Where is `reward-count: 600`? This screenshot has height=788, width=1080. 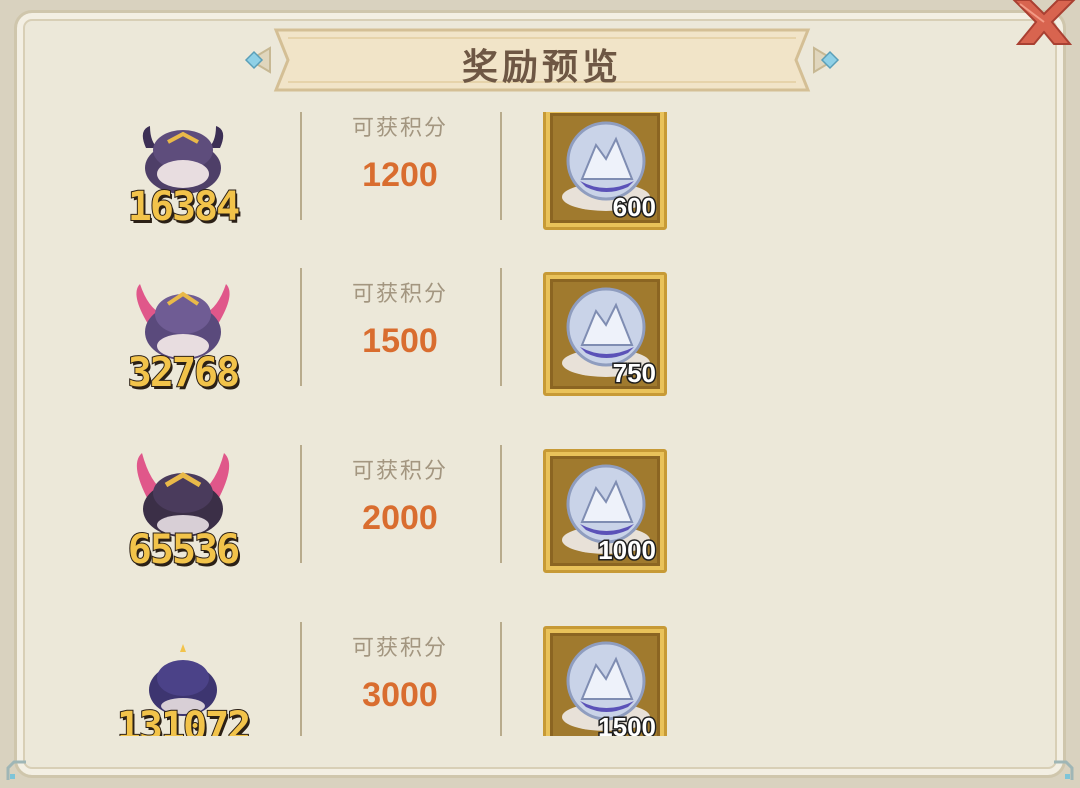
reward-count: 600 is located at coordinates (634, 207).